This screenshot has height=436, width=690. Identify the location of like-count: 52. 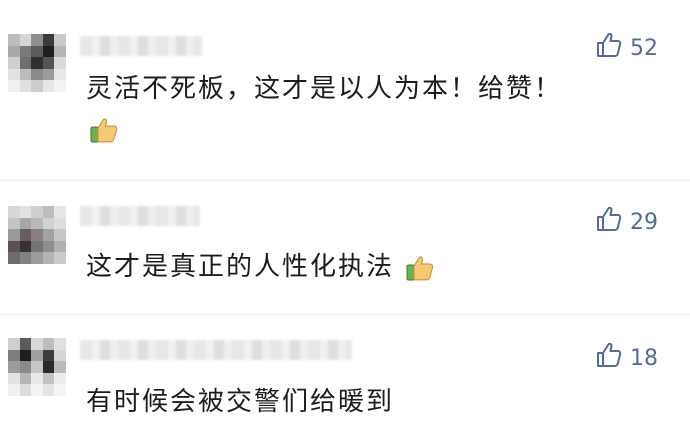
(644, 48).